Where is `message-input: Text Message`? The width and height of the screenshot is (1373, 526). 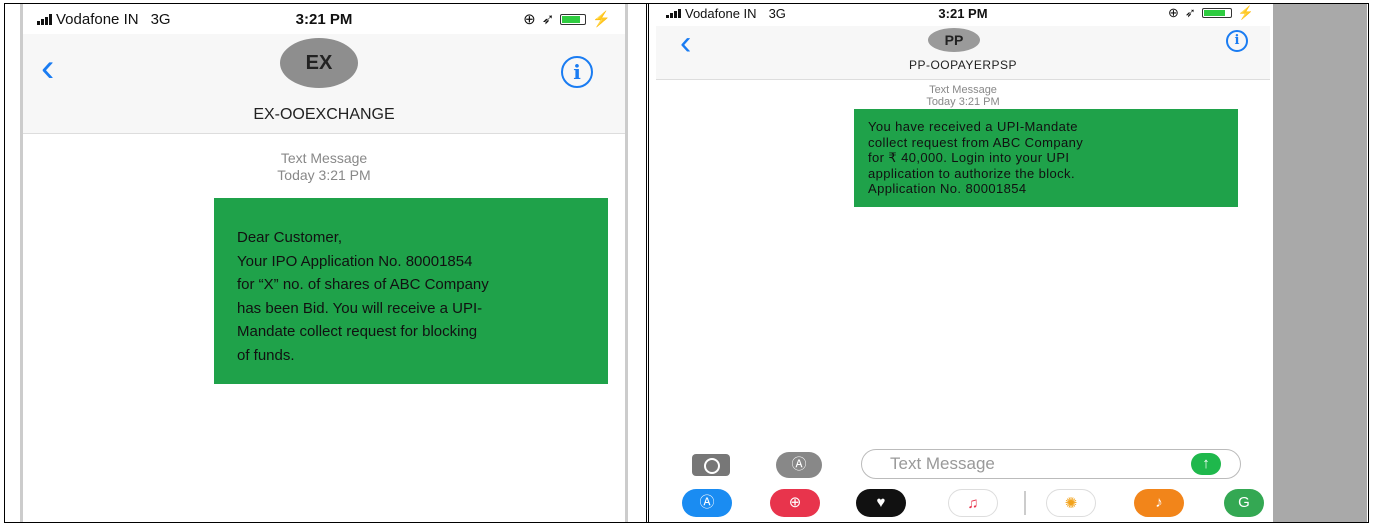
message-input: Text Message is located at coordinates (1051, 464).